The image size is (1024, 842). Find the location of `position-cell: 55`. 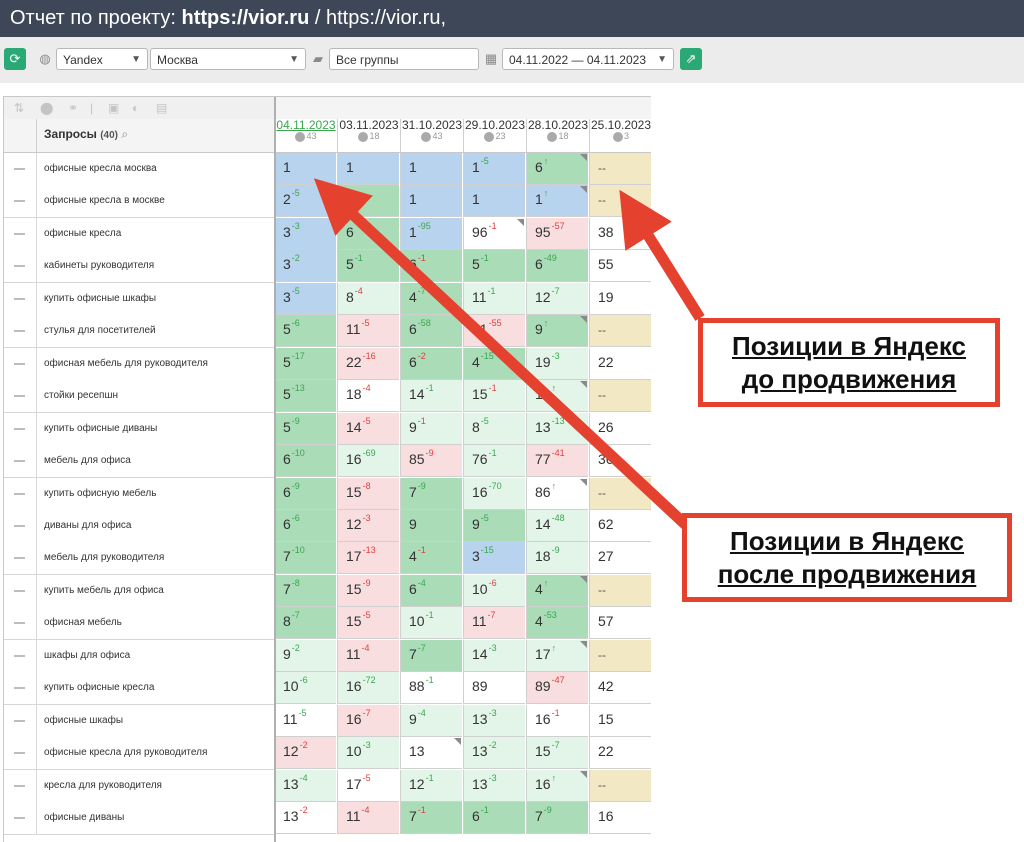

position-cell: 55 is located at coordinates (620, 266).